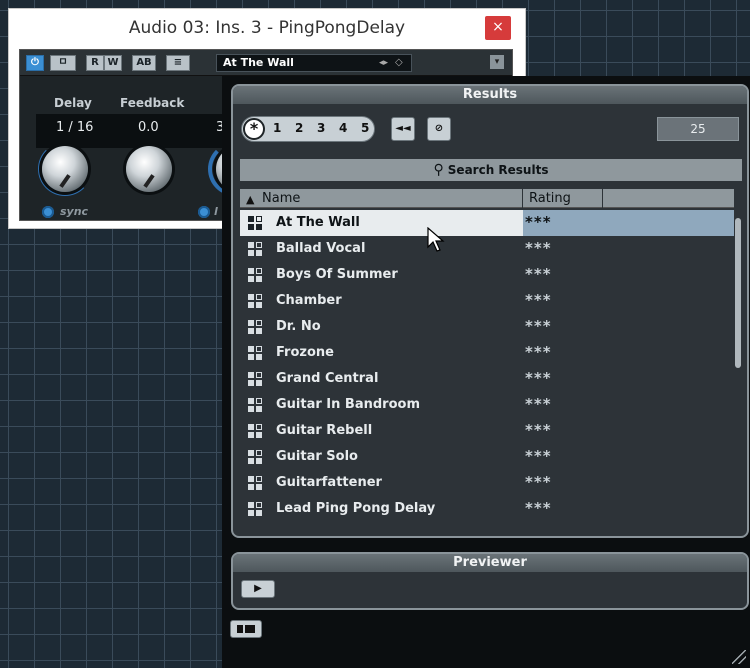 This screenshot has height=668, width=750. What do you see at coordinates (497, 62) in the screenshot?
I see `dropdown-icon: ▾` at bounding box center [497, 62].